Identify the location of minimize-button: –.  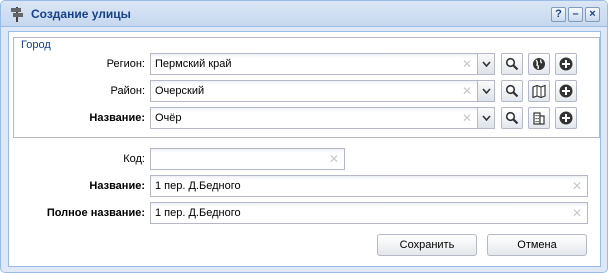
(575, 14).